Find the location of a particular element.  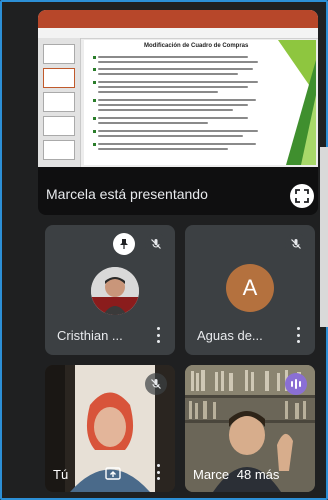

self-tile: Tú is located at coordinates (110, 428).